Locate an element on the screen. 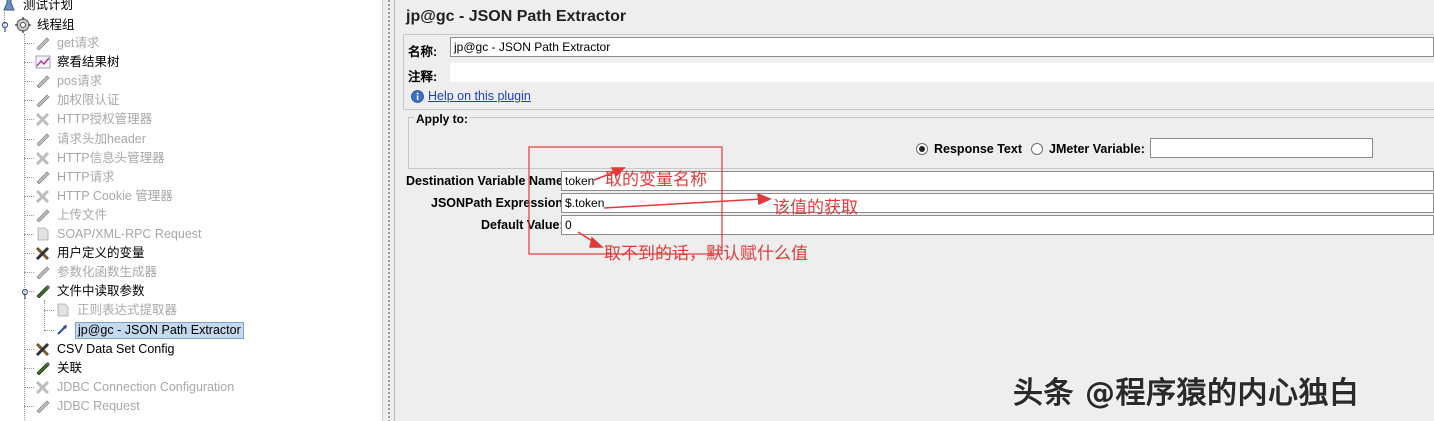  page-title: jp@gc - JSON Path Extractor is located at coordinates (516, 16).